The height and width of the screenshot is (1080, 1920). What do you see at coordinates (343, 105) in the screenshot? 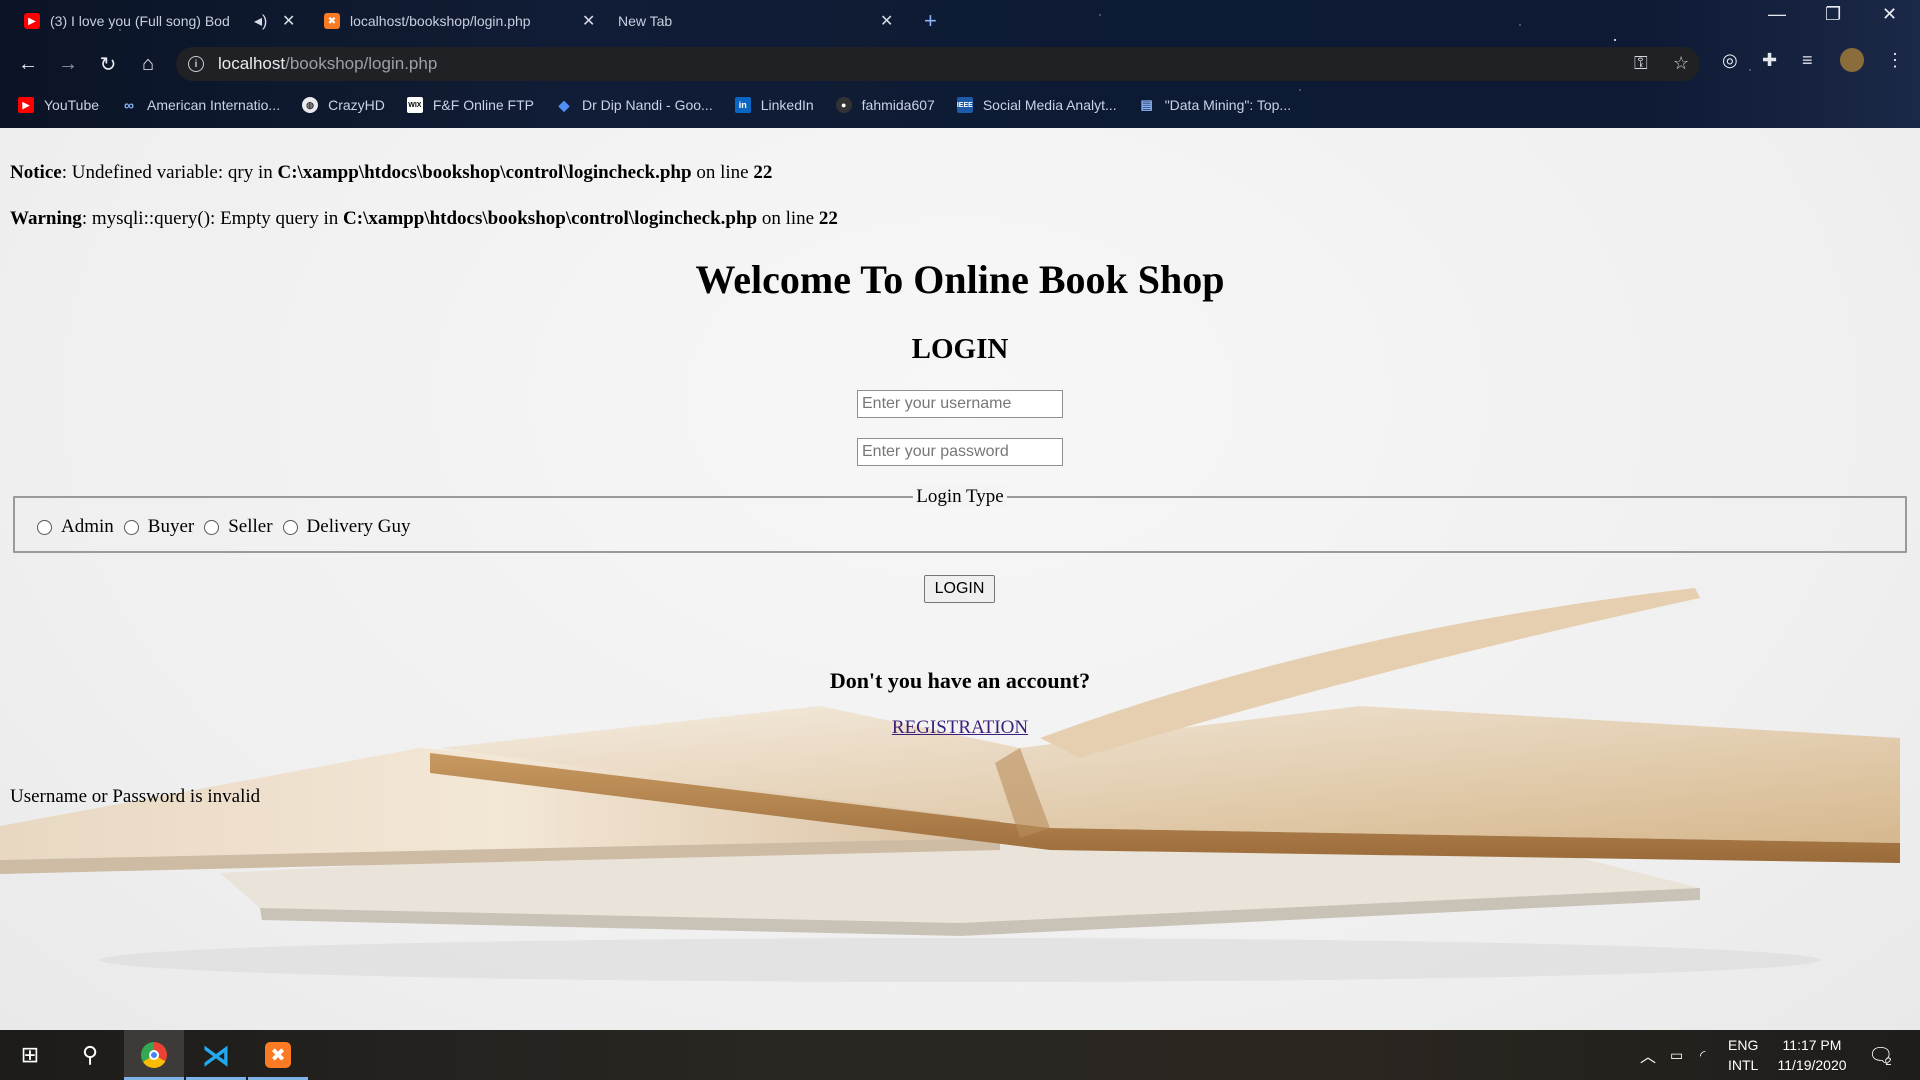
I see `bookmark-crazyhd: ◍ CrazyHD` at bounding box center [343, 105].